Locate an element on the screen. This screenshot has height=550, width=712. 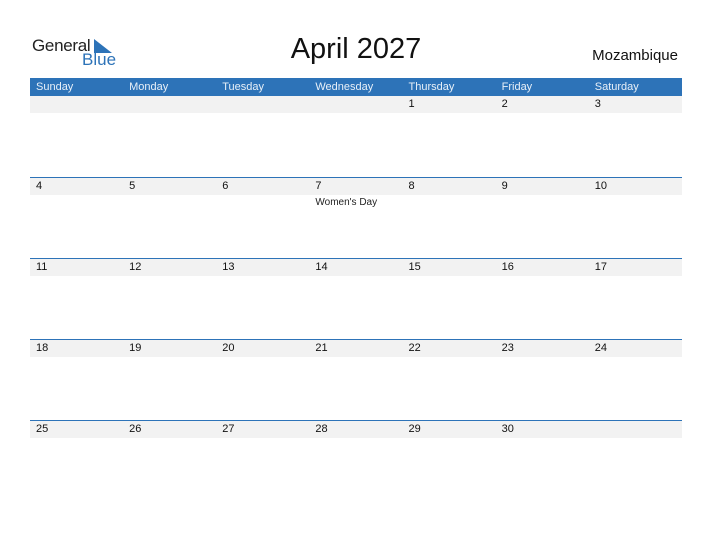
holiday-event: Women's Day is located at coordinates (346, 202).